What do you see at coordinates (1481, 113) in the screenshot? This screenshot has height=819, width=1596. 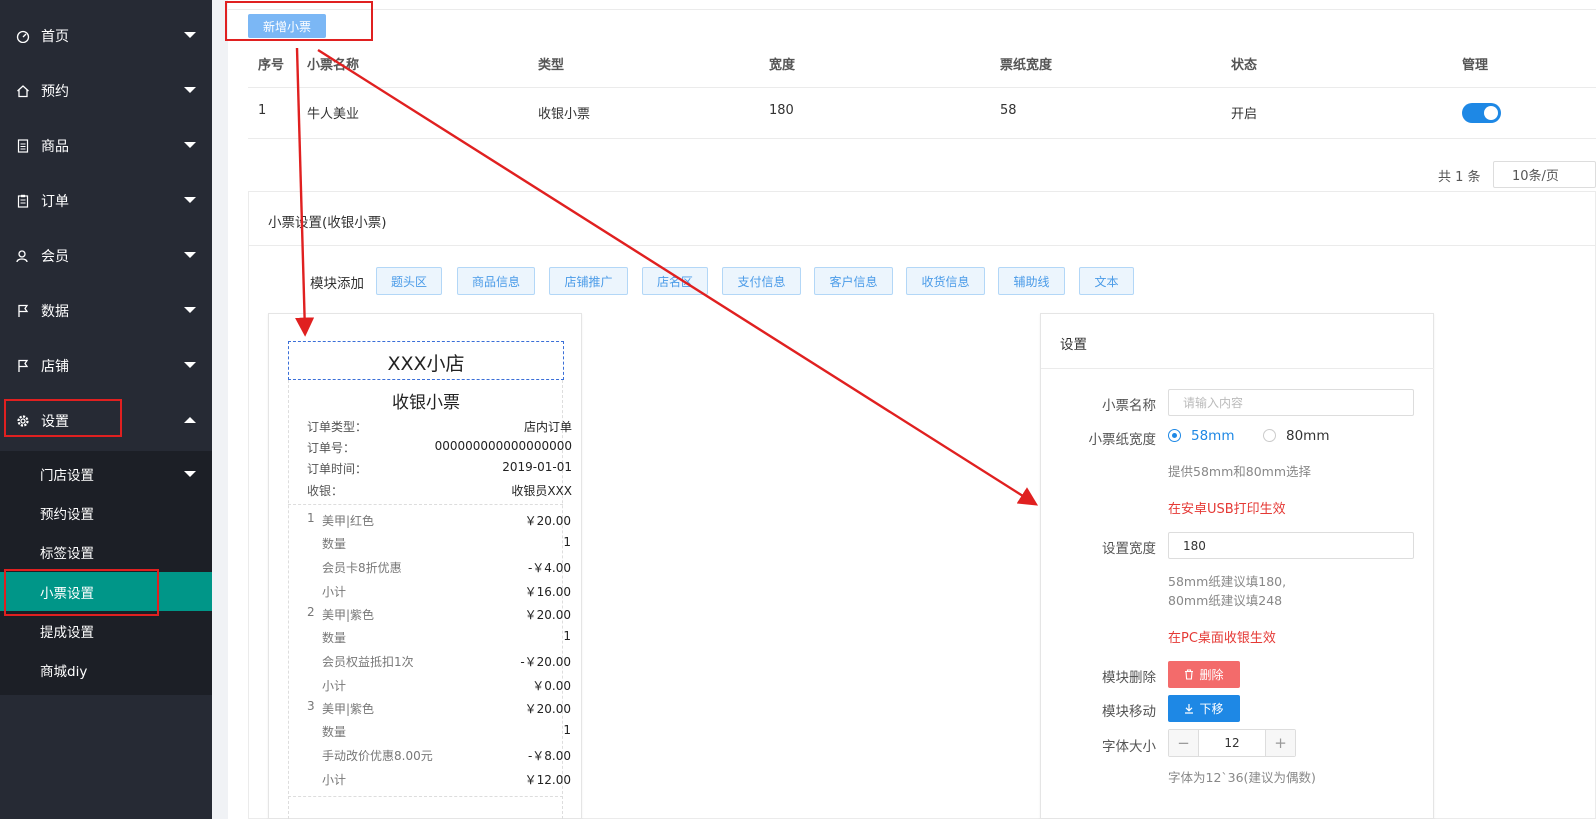 I see `status-toggle` at bounding box center [1481, 113].